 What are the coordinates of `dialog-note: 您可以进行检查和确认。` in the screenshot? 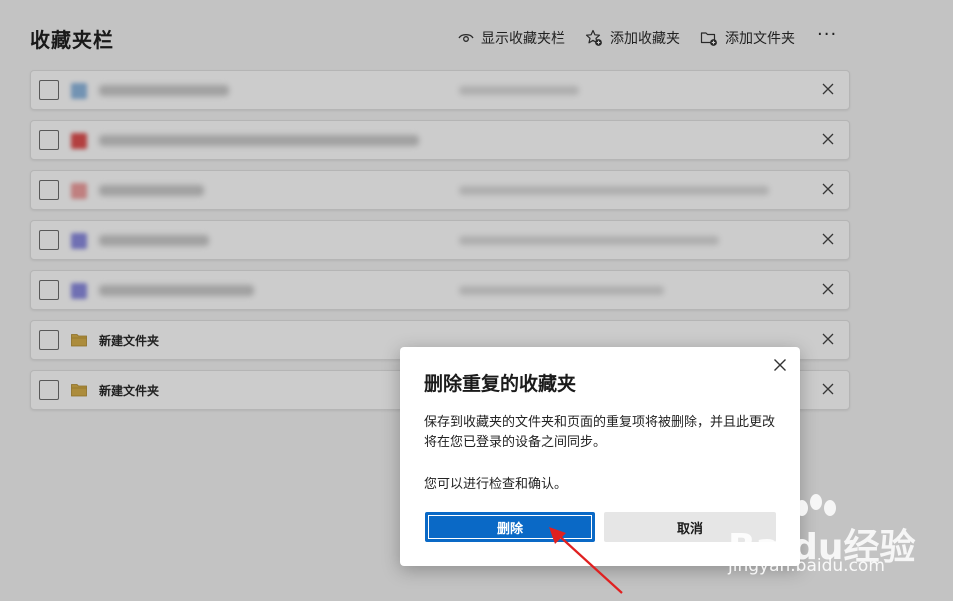 It's located at (496, 484).